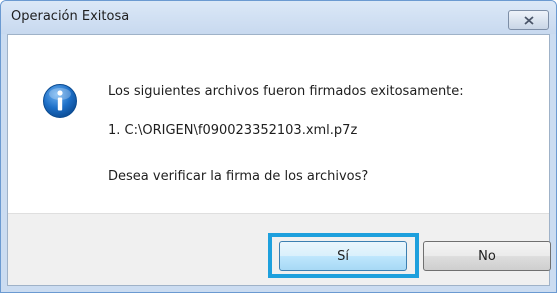 This screenshot has height=294, width=558. I want to click on close-icon, so click(529, 20).